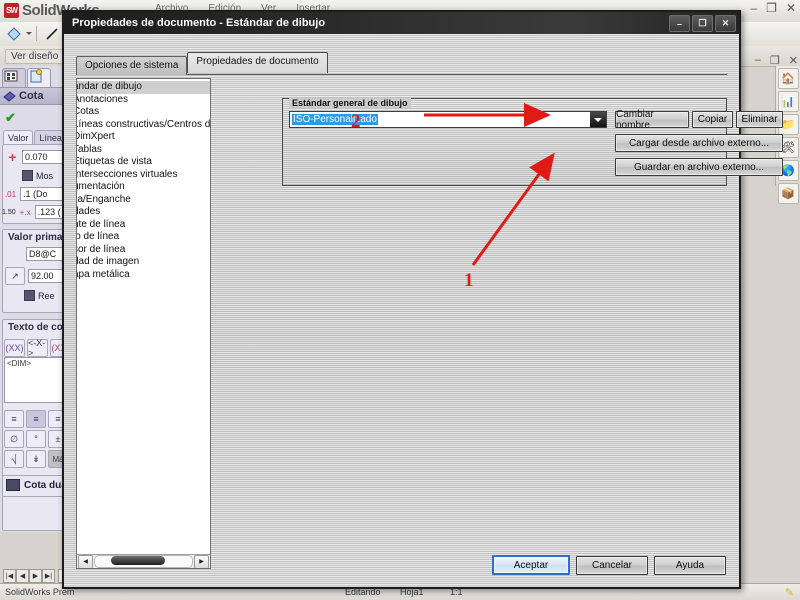 Image resolution: width=800 pixels, height=600 pixels. Describe the element at coordinates (788, 78) in the screenshot. I see `home-icon: 🏠` at that location.